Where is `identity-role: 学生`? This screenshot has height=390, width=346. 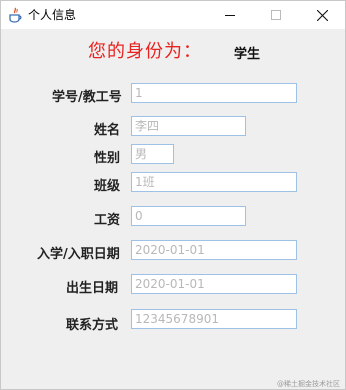
identity-role: 学生 is located at coordinates (247, 54).